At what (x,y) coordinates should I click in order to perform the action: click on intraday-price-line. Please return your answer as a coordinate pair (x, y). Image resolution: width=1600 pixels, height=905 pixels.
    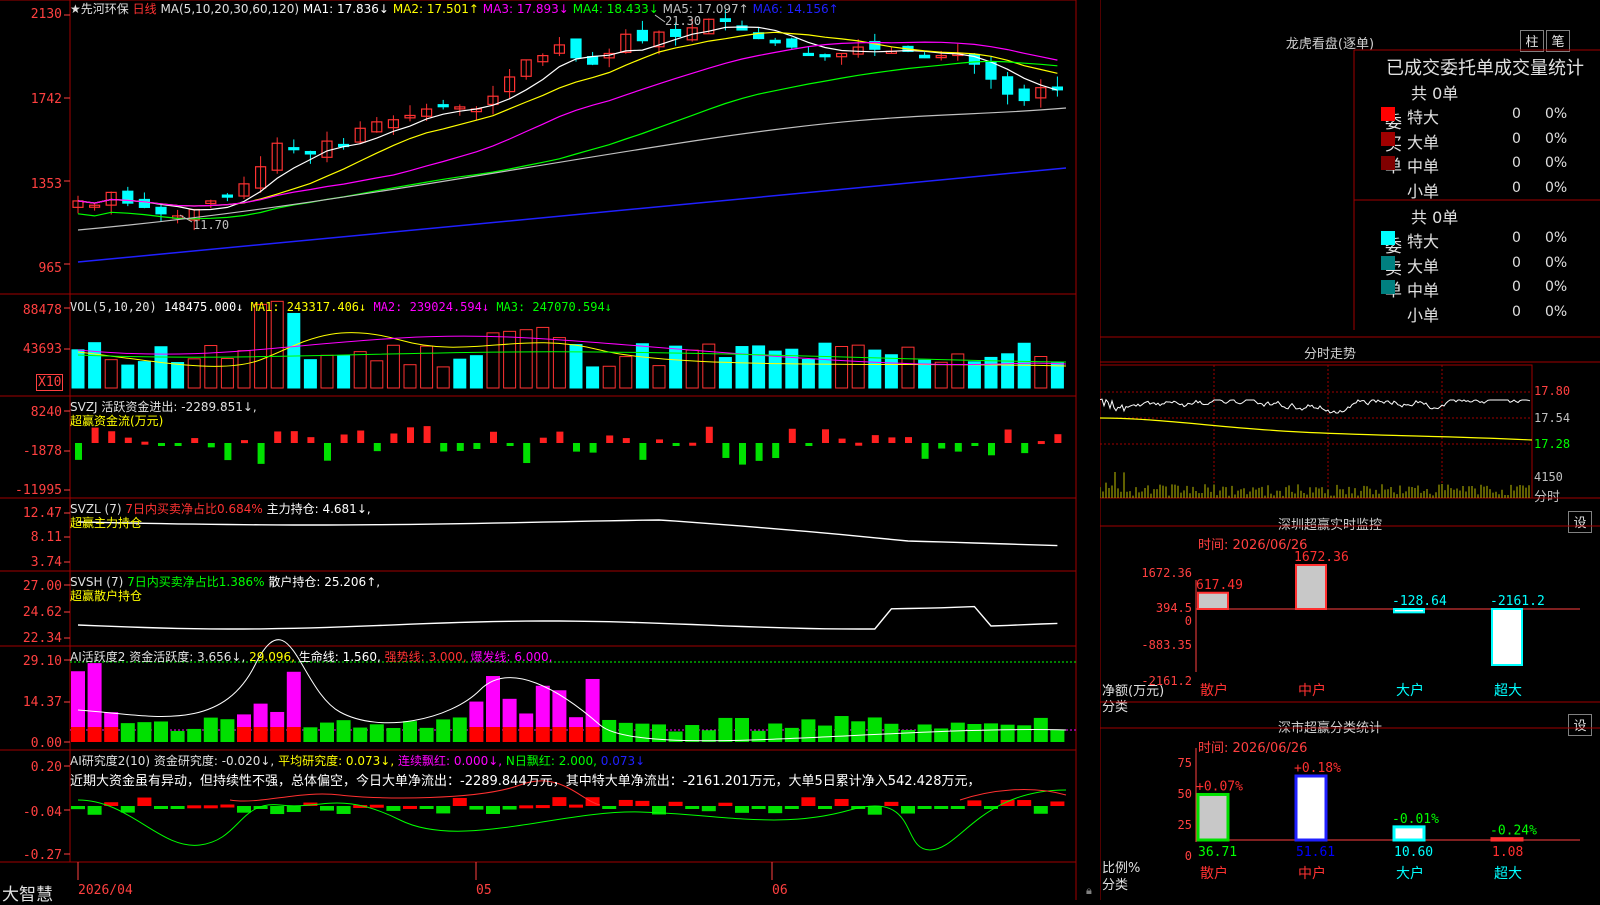
    Looking at the image, I should click on (1315, 406).